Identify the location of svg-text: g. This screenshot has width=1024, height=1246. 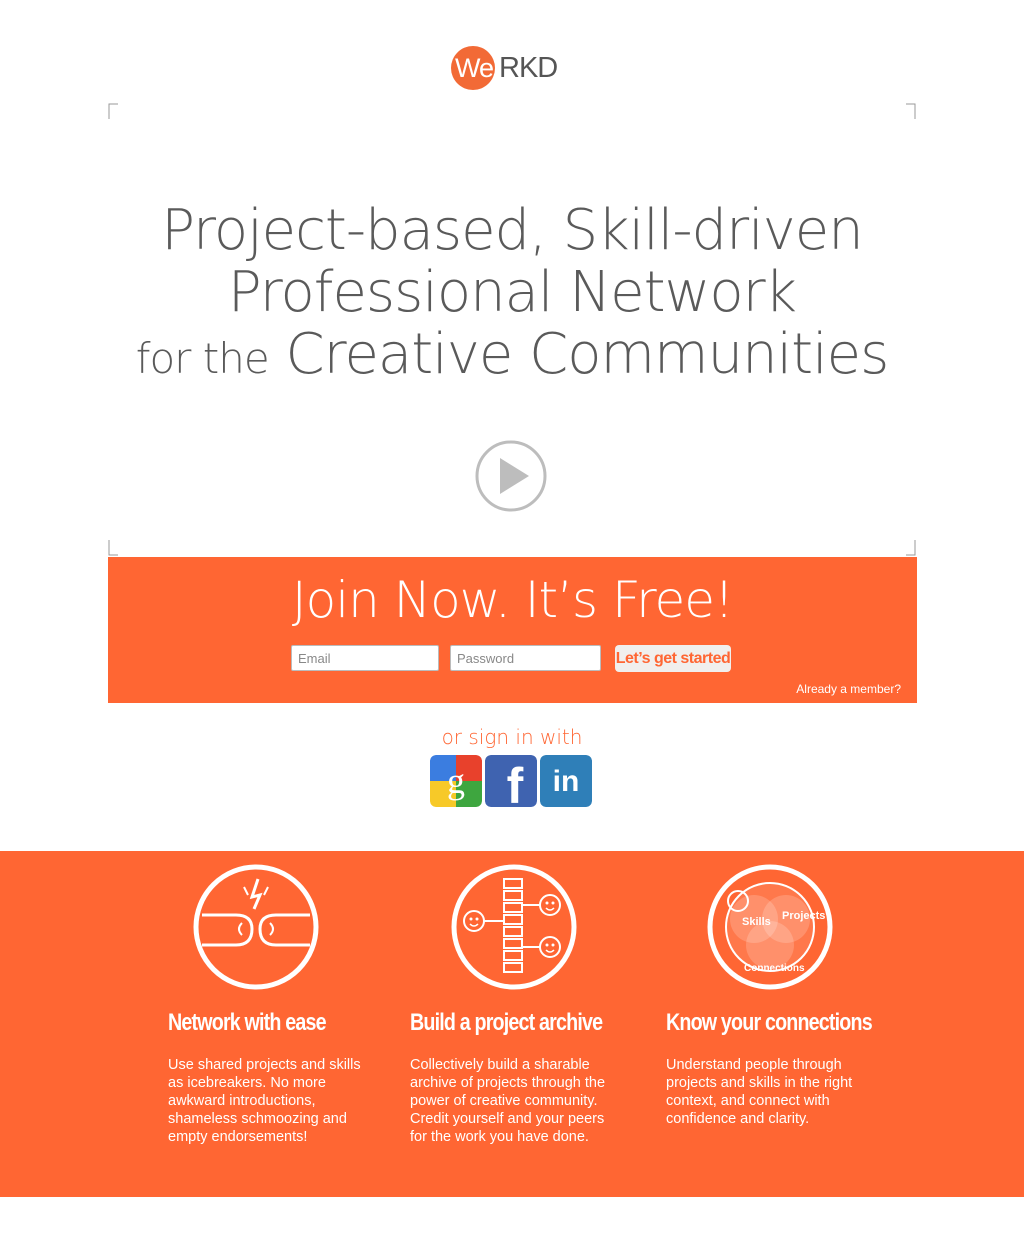
(456, 781).